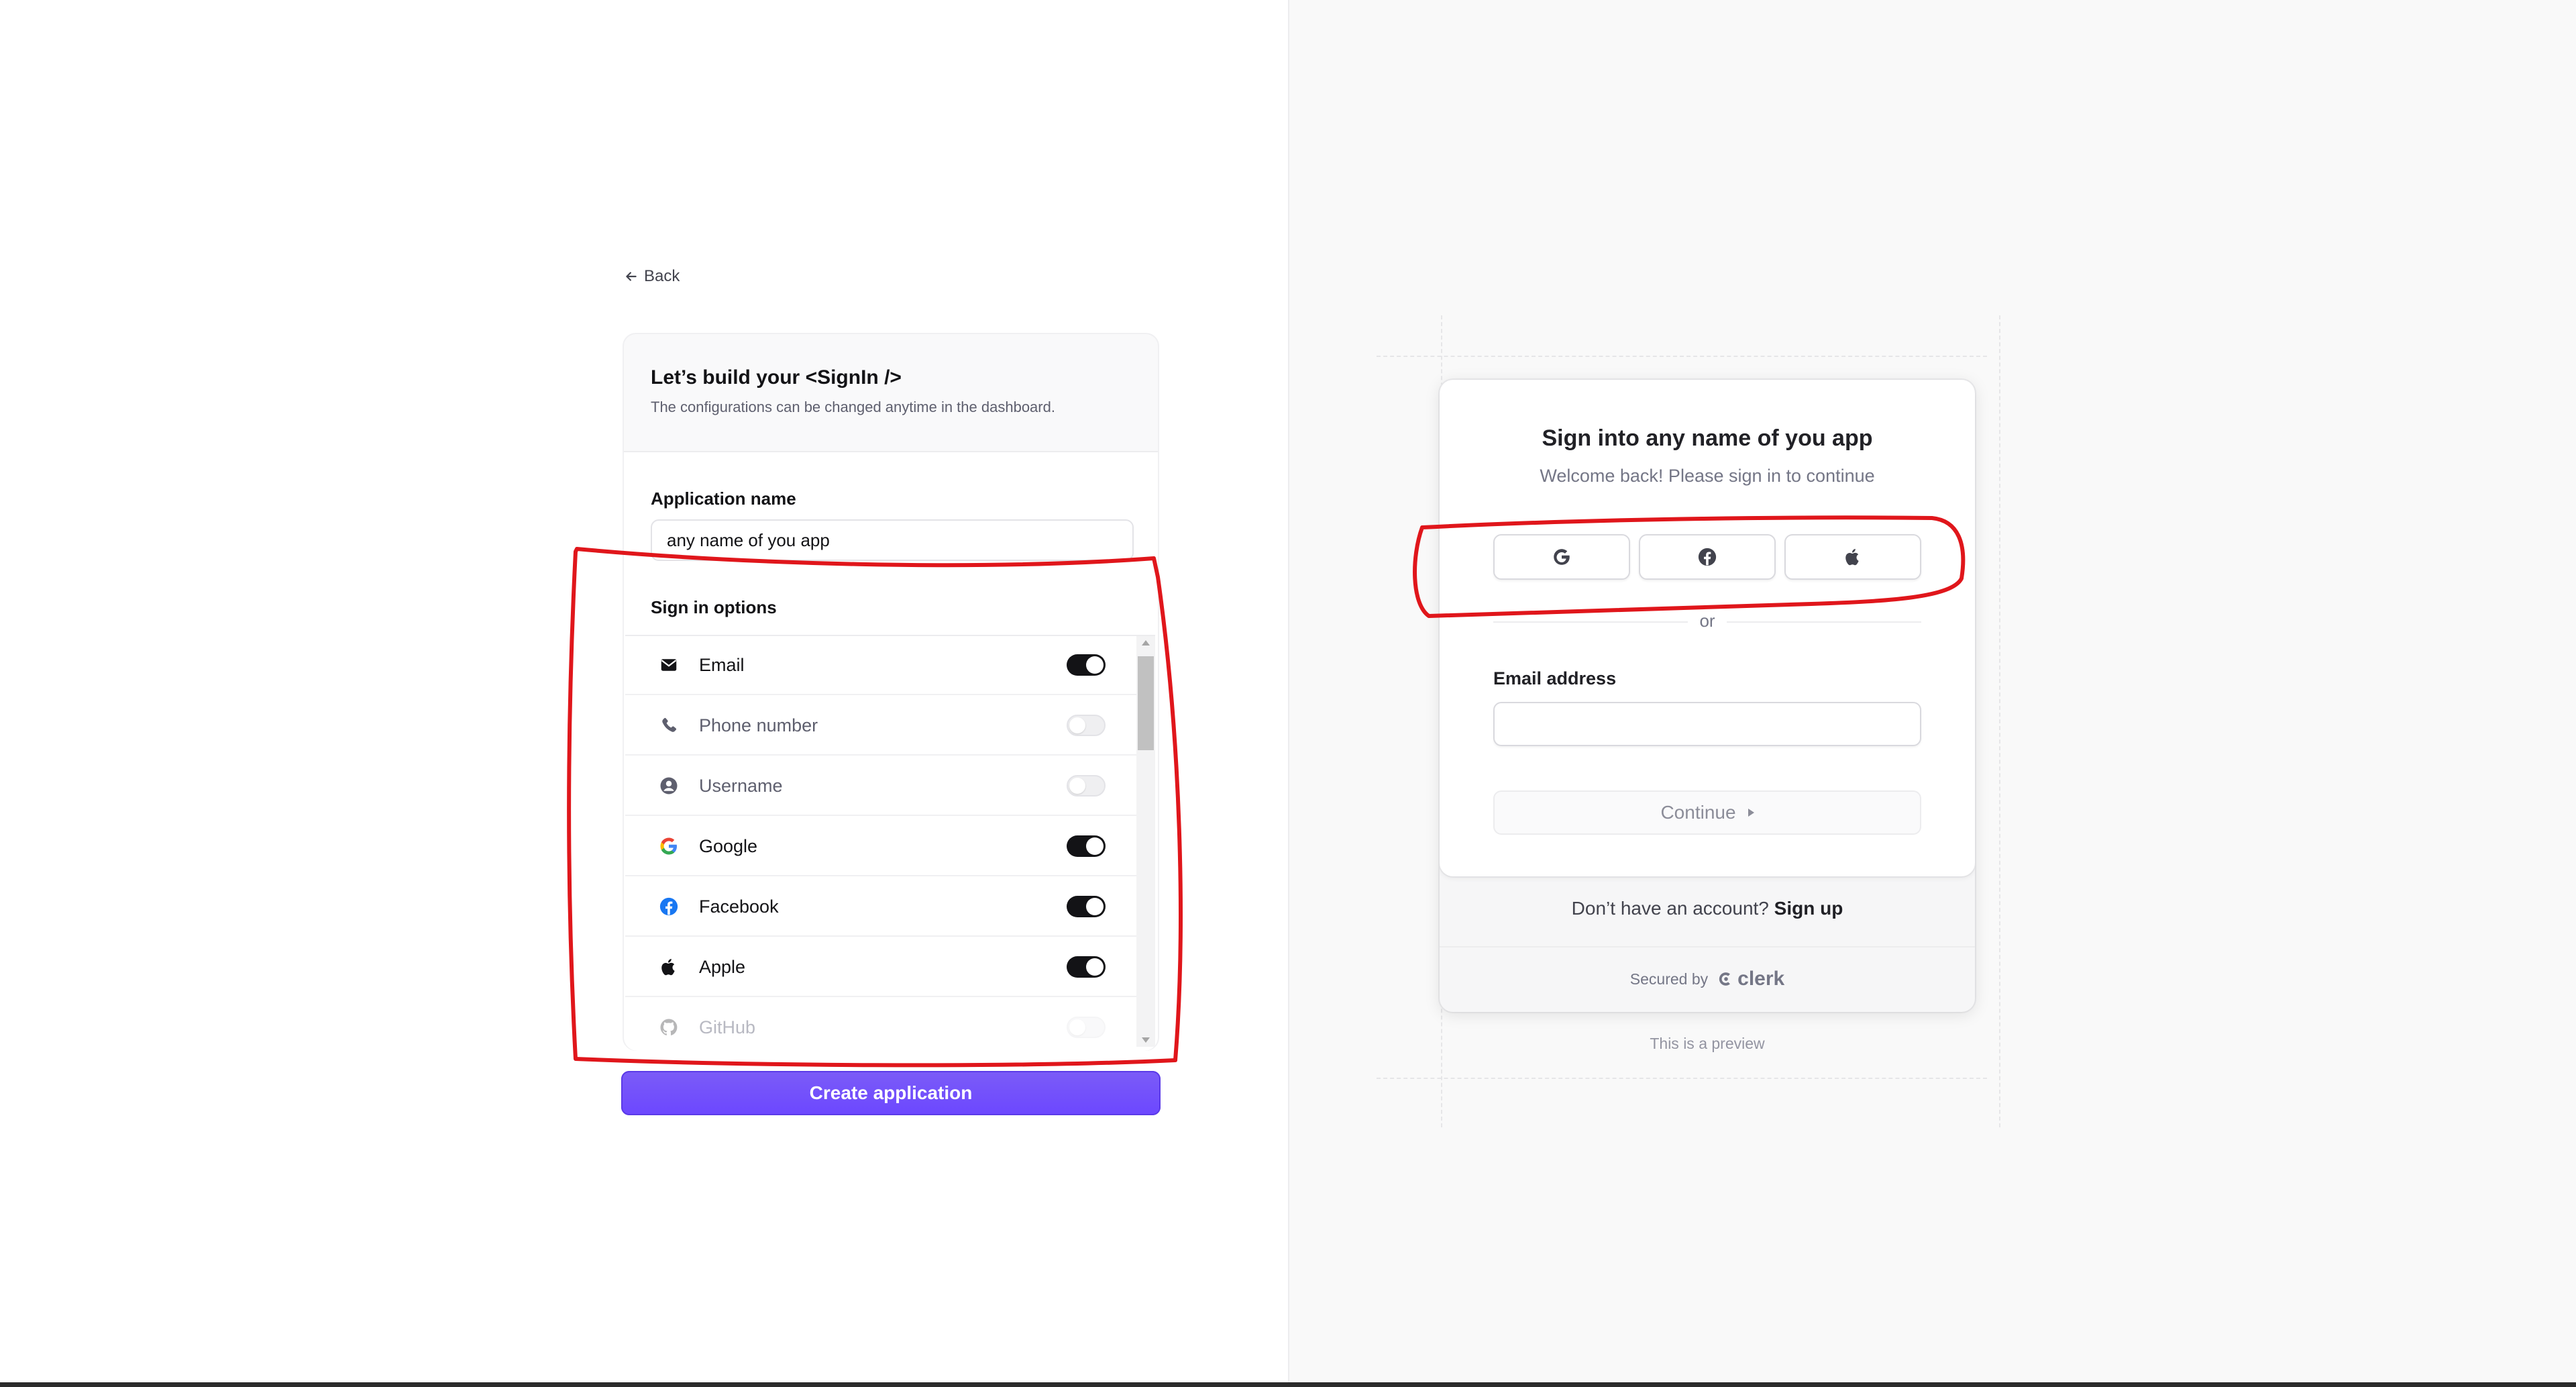 The height and width of the screenshot is (1387, 2576). Describe the element at coordinates (1086, 786) in the screenshot. I see `toggle-username` at that location.